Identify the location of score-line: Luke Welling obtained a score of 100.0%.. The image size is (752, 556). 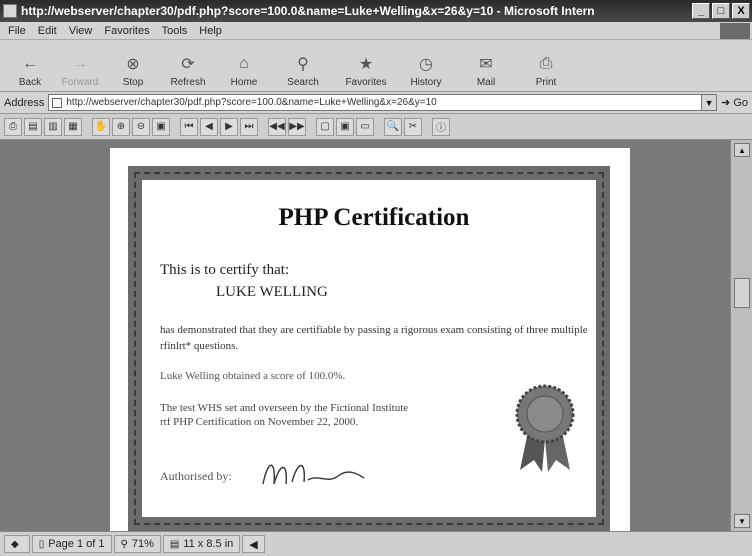
(253, 376).